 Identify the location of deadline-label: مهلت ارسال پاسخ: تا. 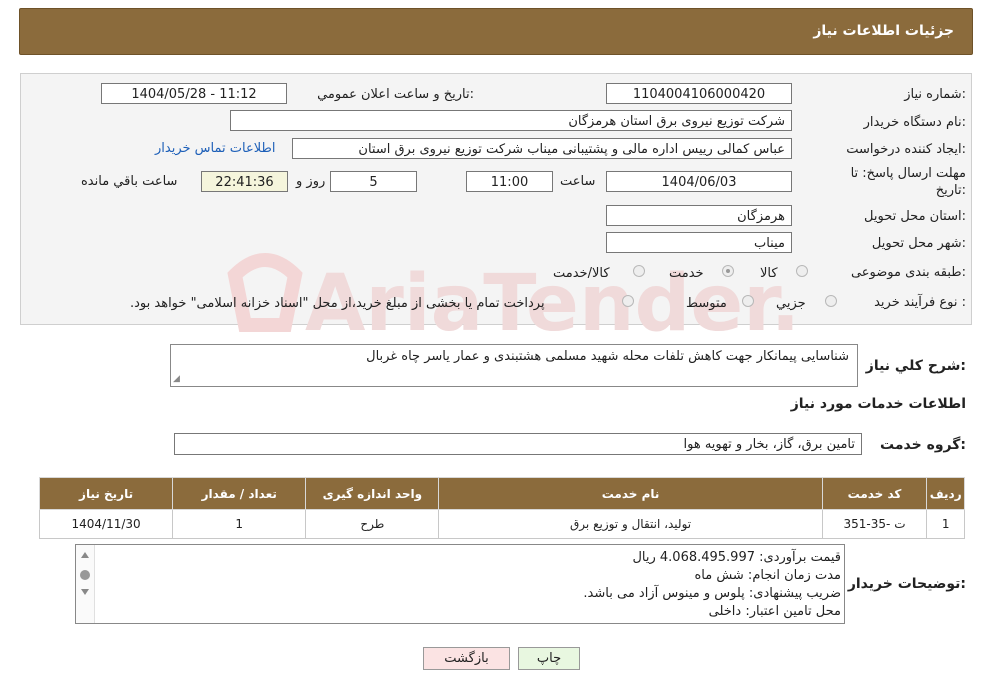
(908, 173).